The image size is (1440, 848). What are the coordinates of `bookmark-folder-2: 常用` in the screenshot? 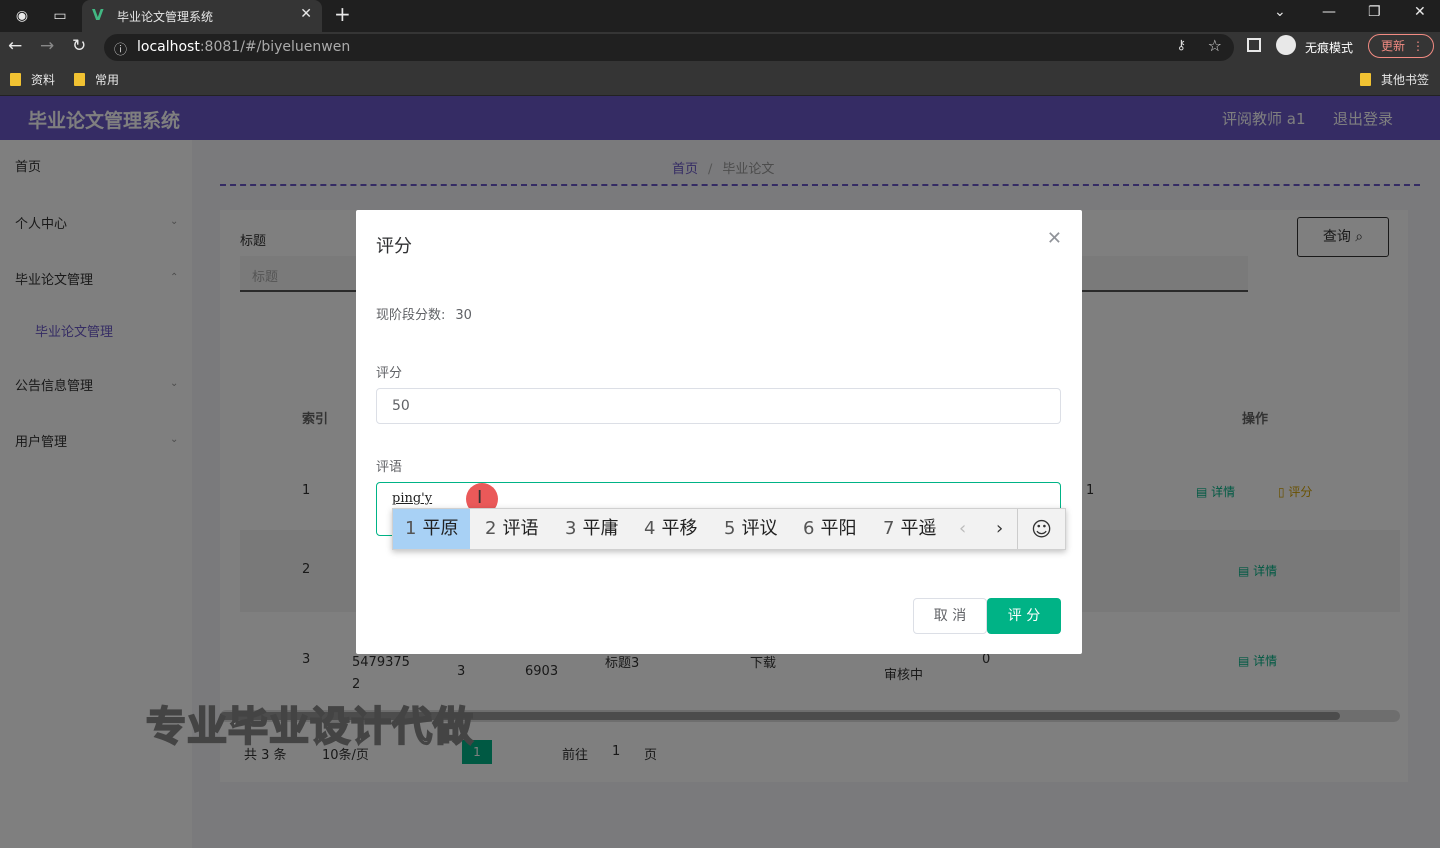 It's located at (96, 79).